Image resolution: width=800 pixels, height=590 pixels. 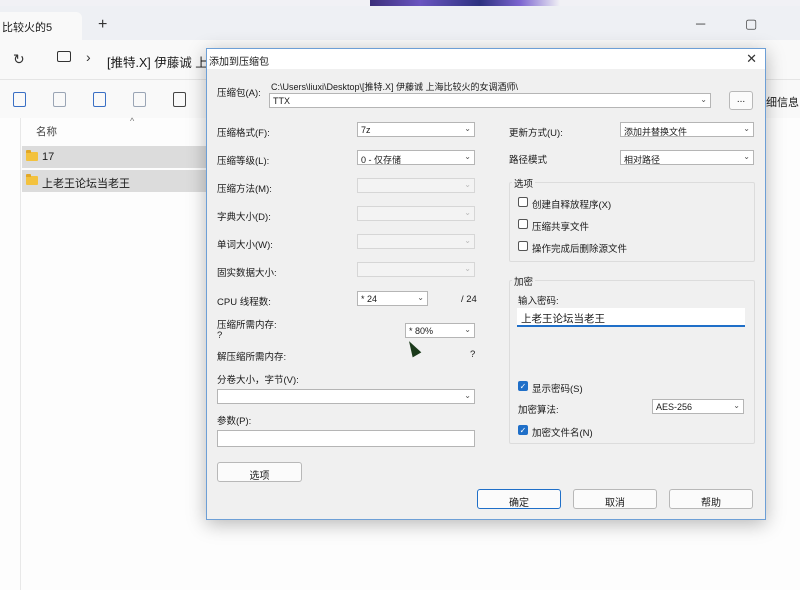 What do you see at coordinates (416, 213) in the screenshot?
I see `dict-select: ⌄` at bounding box center [416, 213].